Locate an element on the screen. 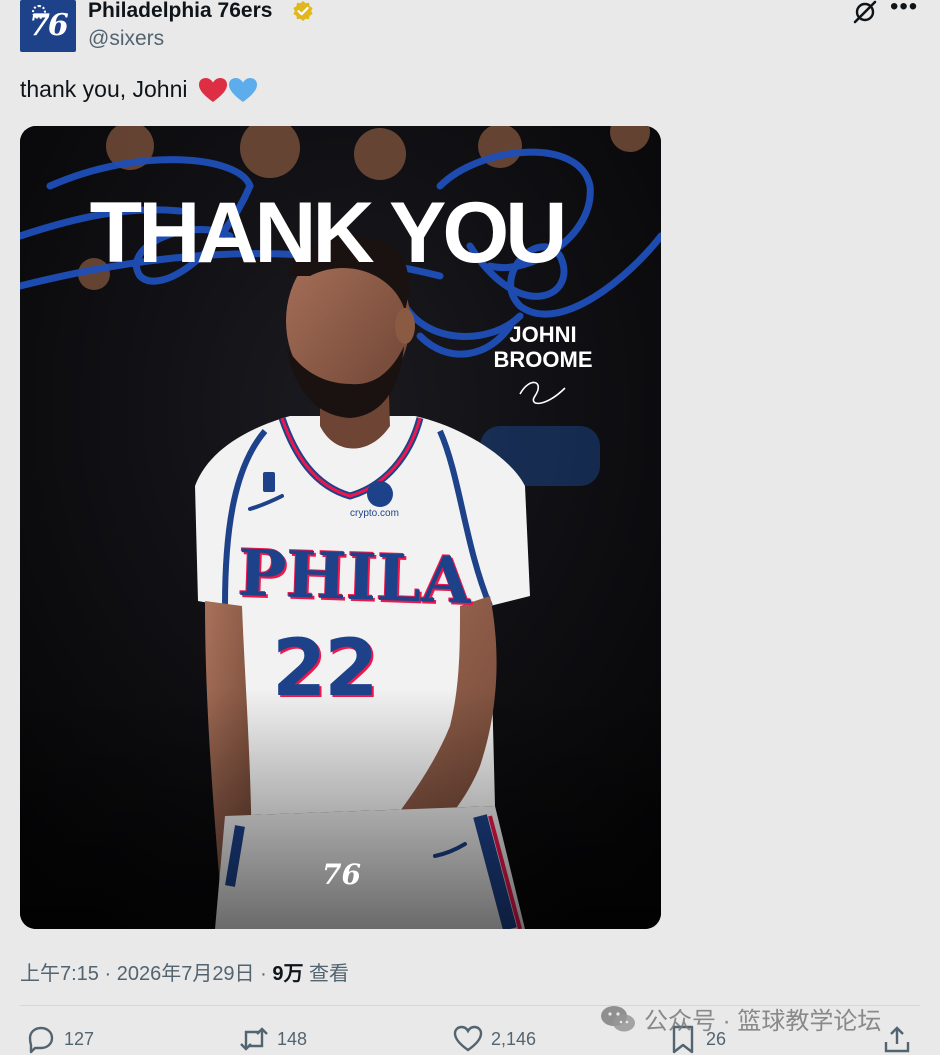 The height and width of the screenshot is (1055, 940). like-count: 2,146 is located at coordinates (514, 1038).